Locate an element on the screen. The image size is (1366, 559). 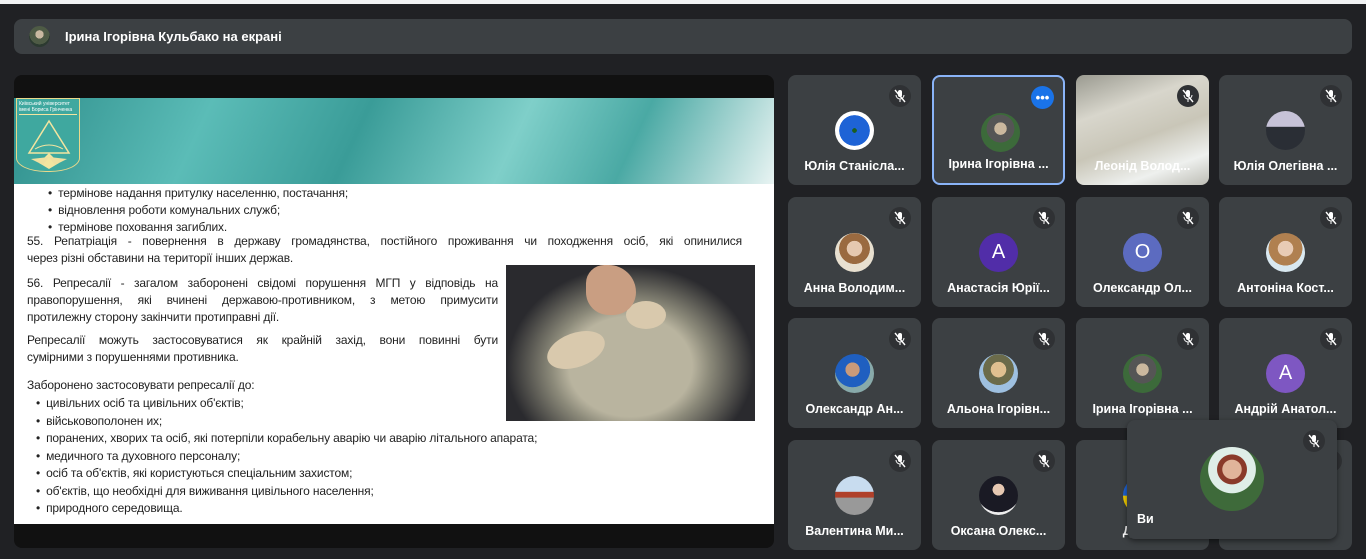
self-avatar is located at coordinates (1232, 479).